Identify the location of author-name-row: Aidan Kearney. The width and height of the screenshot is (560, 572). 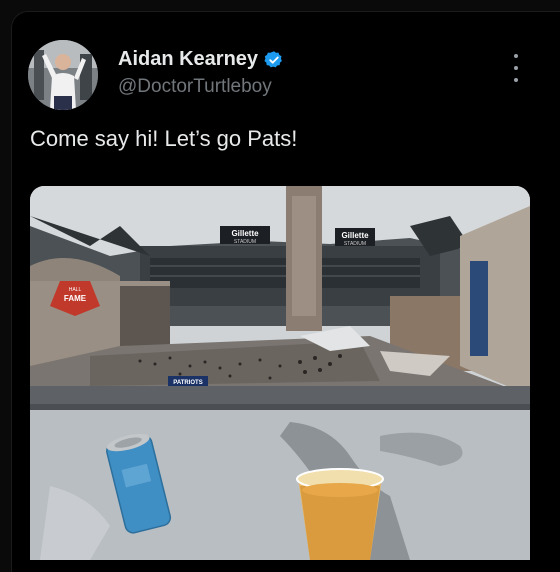
(201, 59).